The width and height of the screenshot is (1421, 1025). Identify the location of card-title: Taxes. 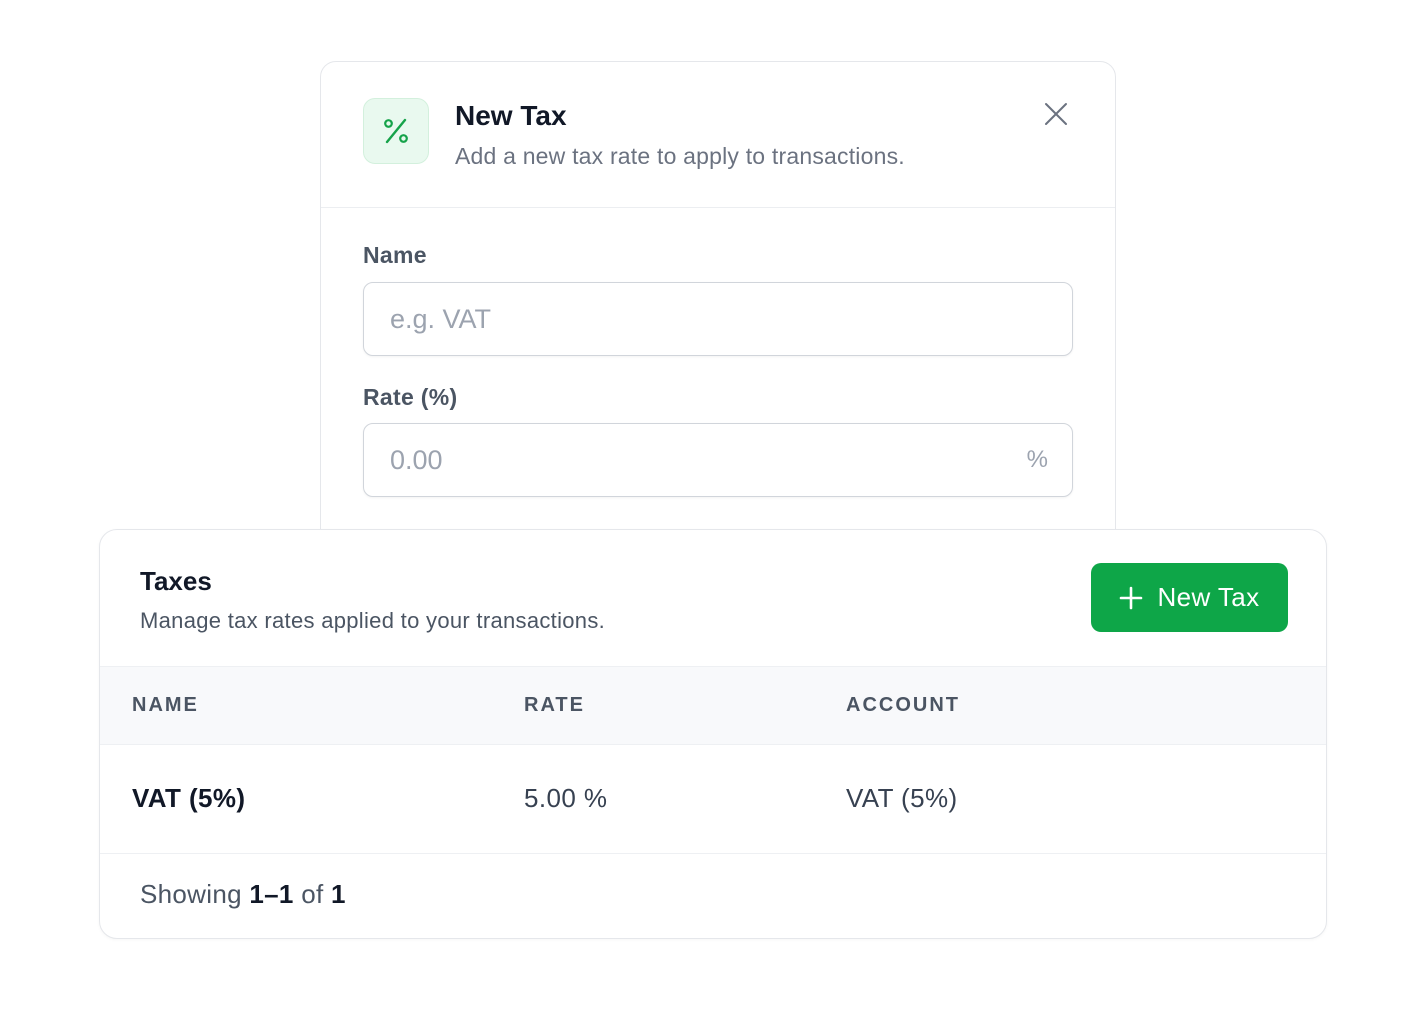
(176, 581).